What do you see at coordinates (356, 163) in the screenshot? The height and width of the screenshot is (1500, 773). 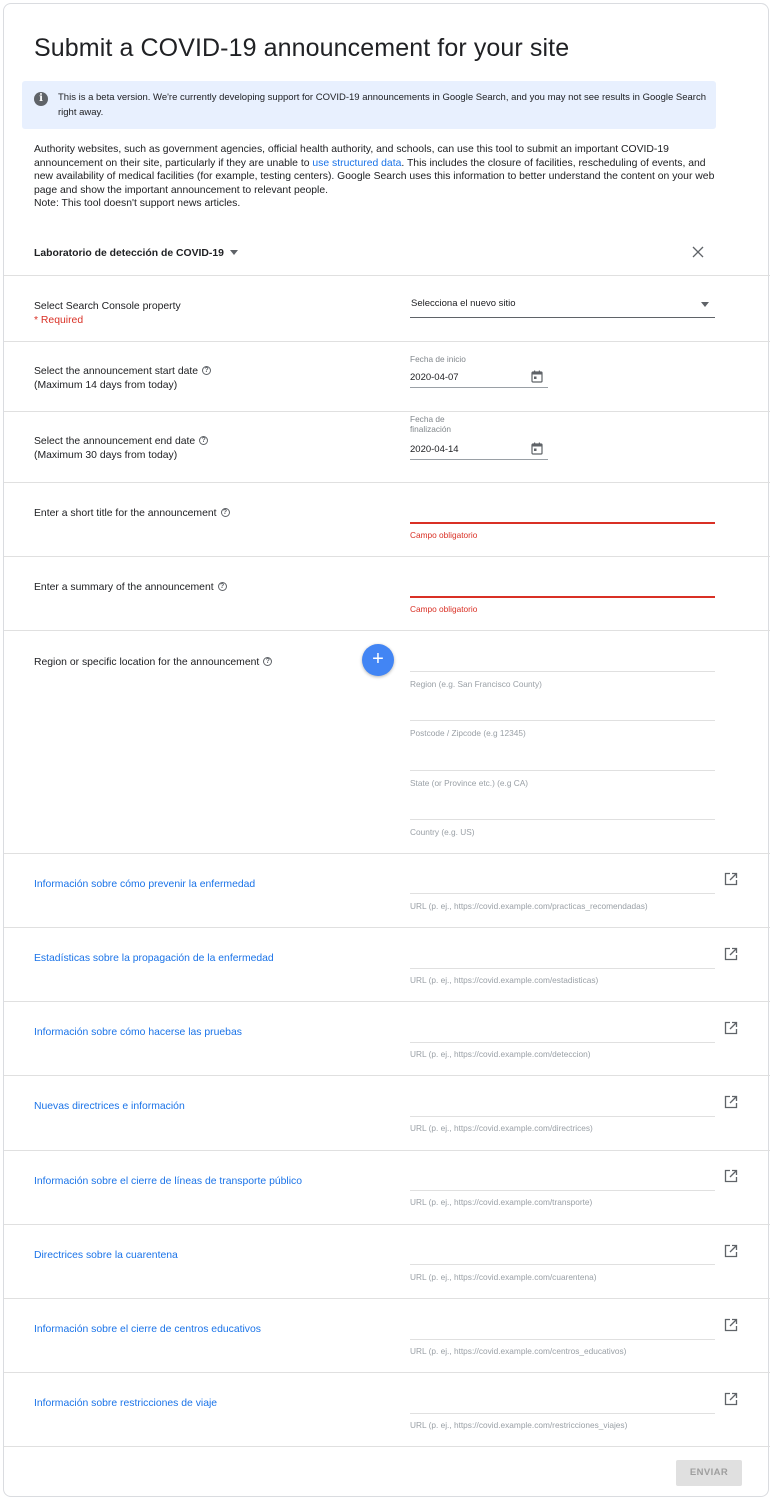 I see `structured-data-link: use structured data` at bounding box center [356, 163].